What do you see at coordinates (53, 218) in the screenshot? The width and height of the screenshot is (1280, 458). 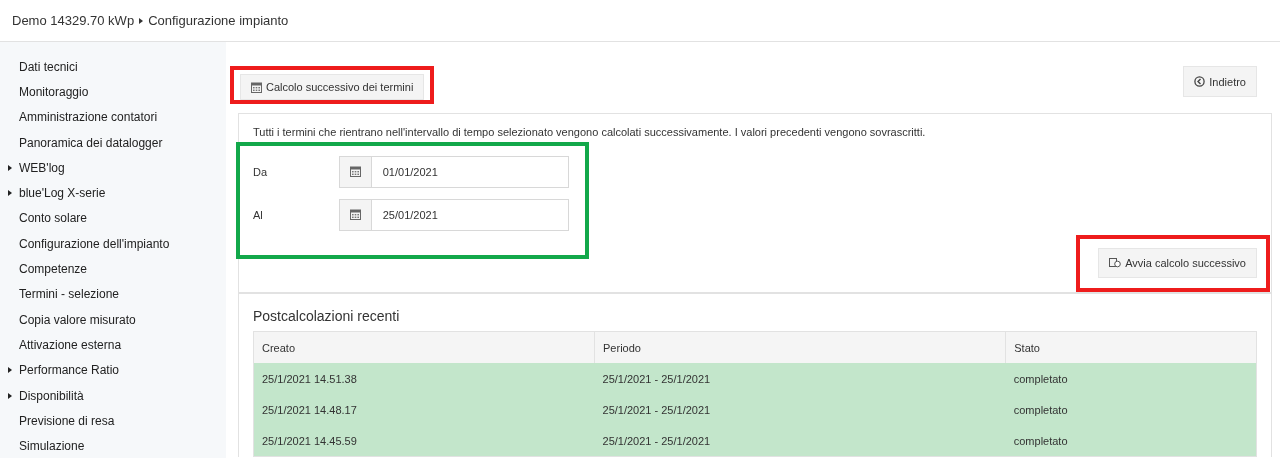 I see `sidebar-item: Conto solare` at bounding box center [53, 218].